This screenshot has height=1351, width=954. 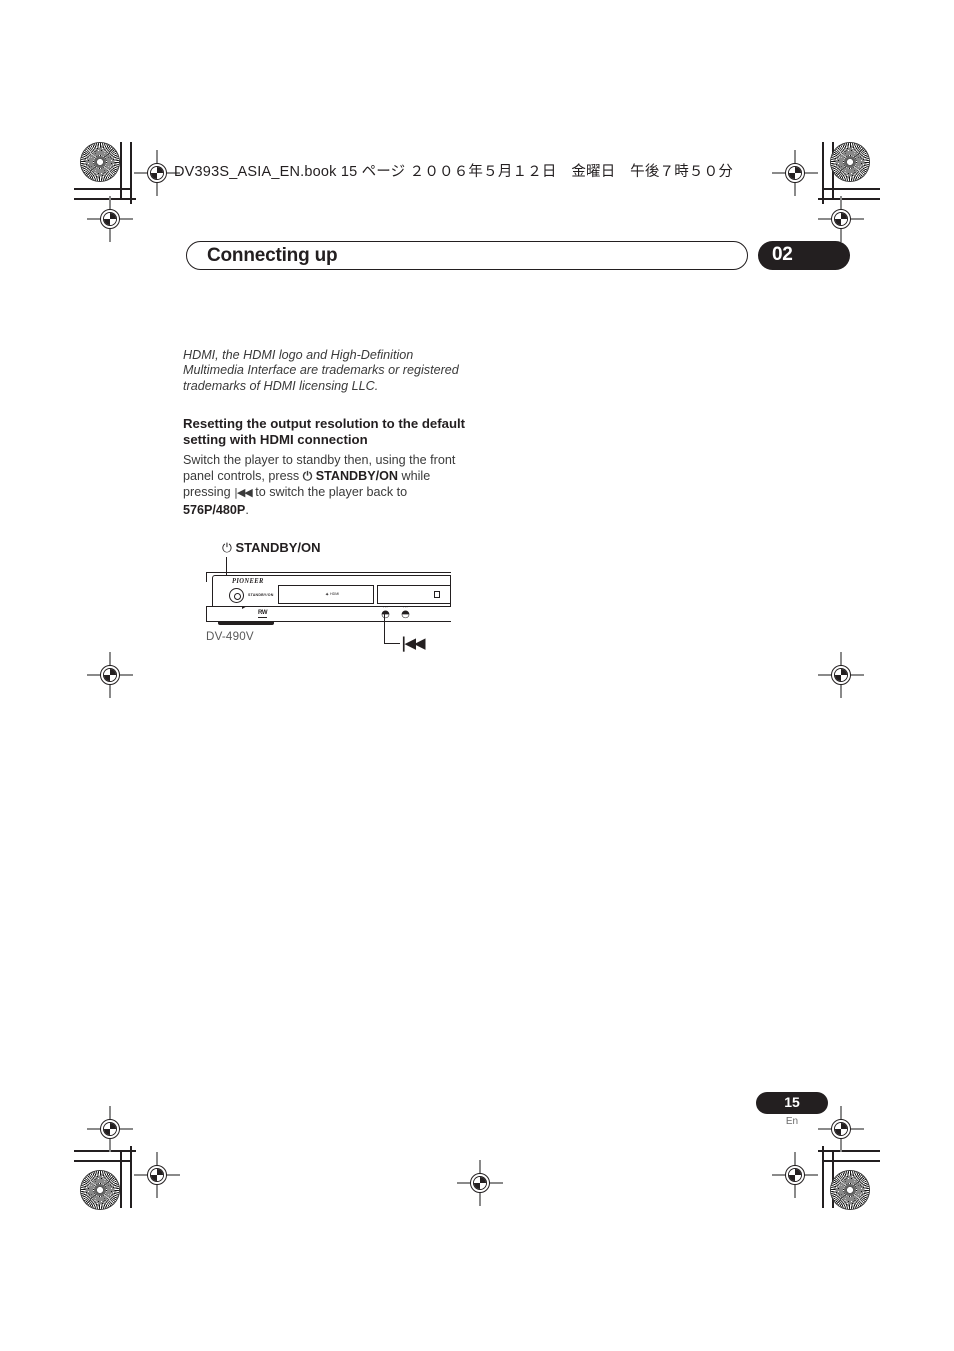 I want to click on power-symbol-icon: ⏻, so click(x=307, y=476).